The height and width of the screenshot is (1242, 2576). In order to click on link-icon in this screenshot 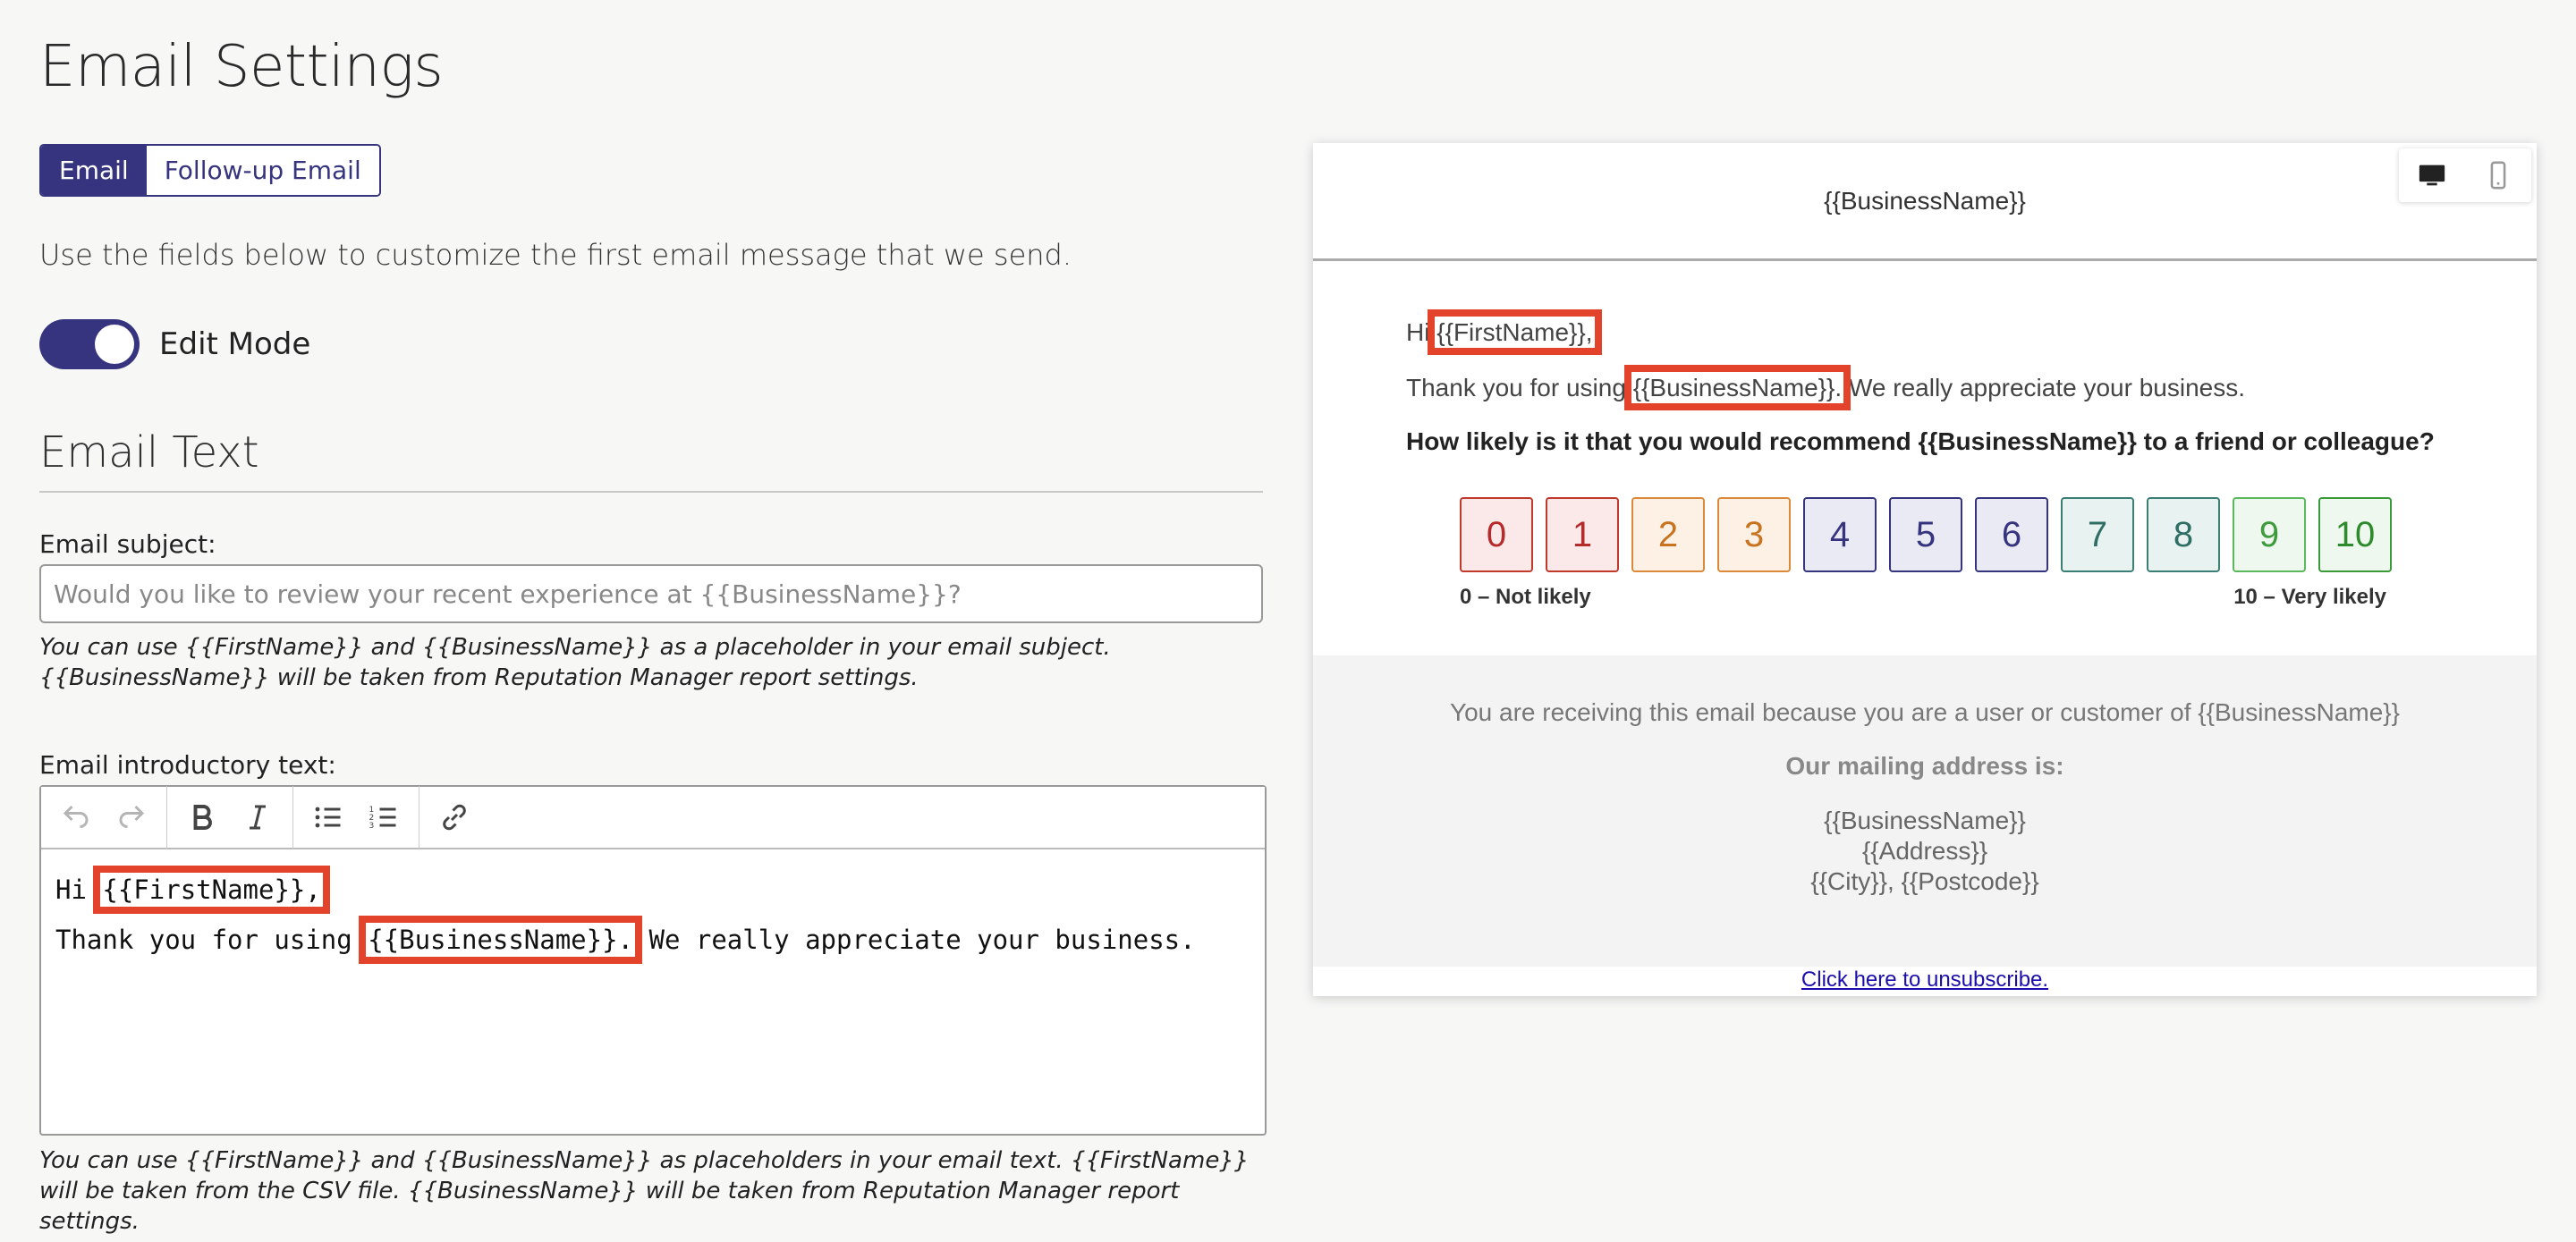, I will do `click(454, 818)`.